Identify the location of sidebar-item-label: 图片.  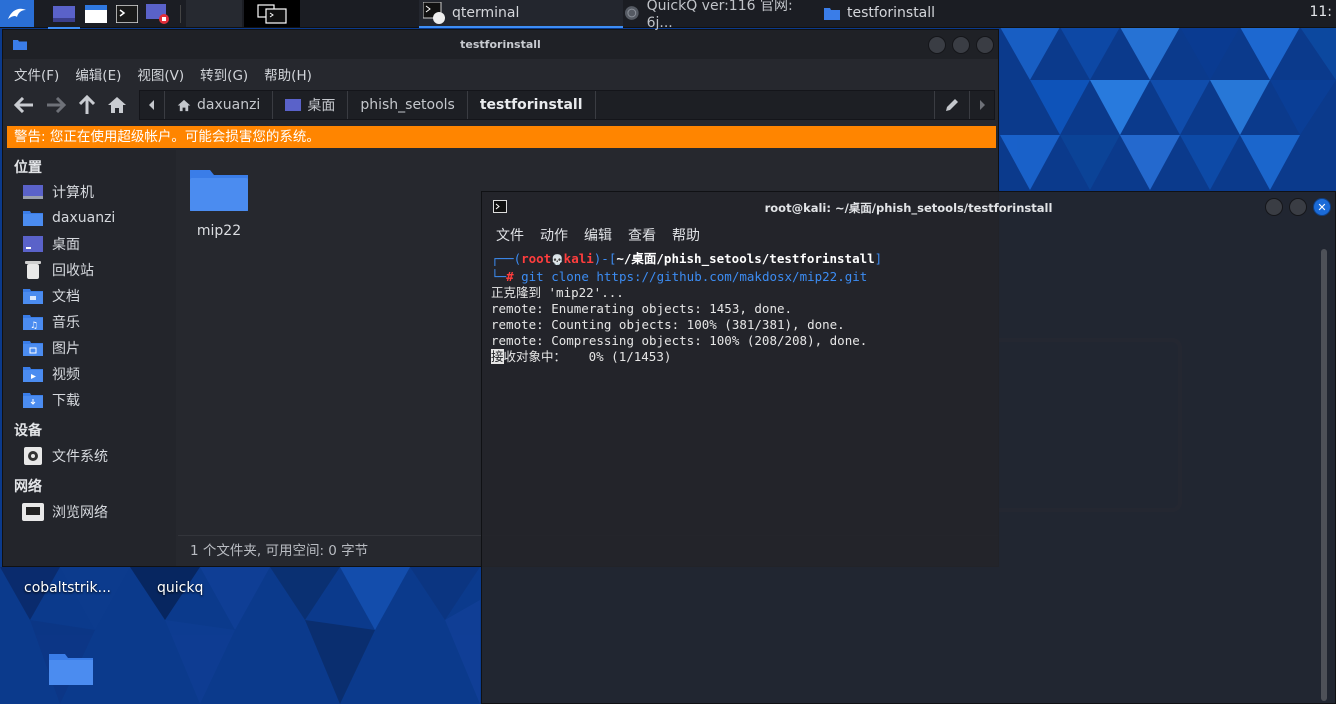
(66, 349).